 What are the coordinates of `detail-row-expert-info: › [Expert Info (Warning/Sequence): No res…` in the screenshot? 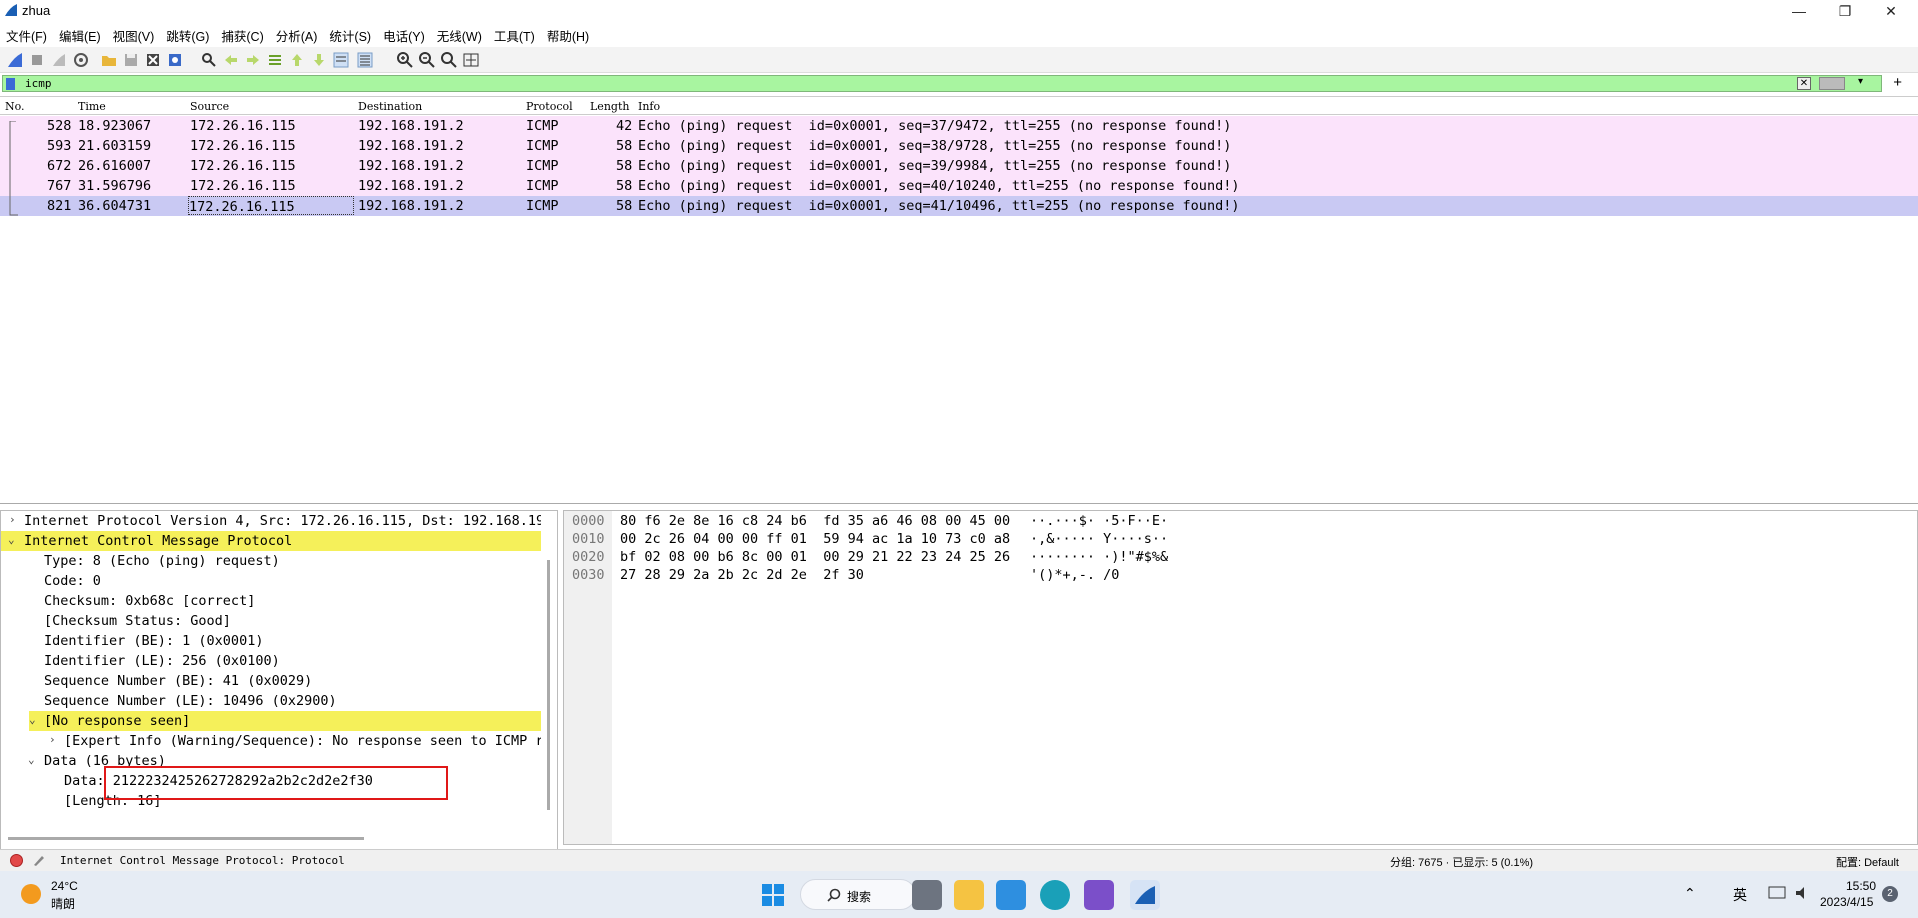 It's located at (271, 741).